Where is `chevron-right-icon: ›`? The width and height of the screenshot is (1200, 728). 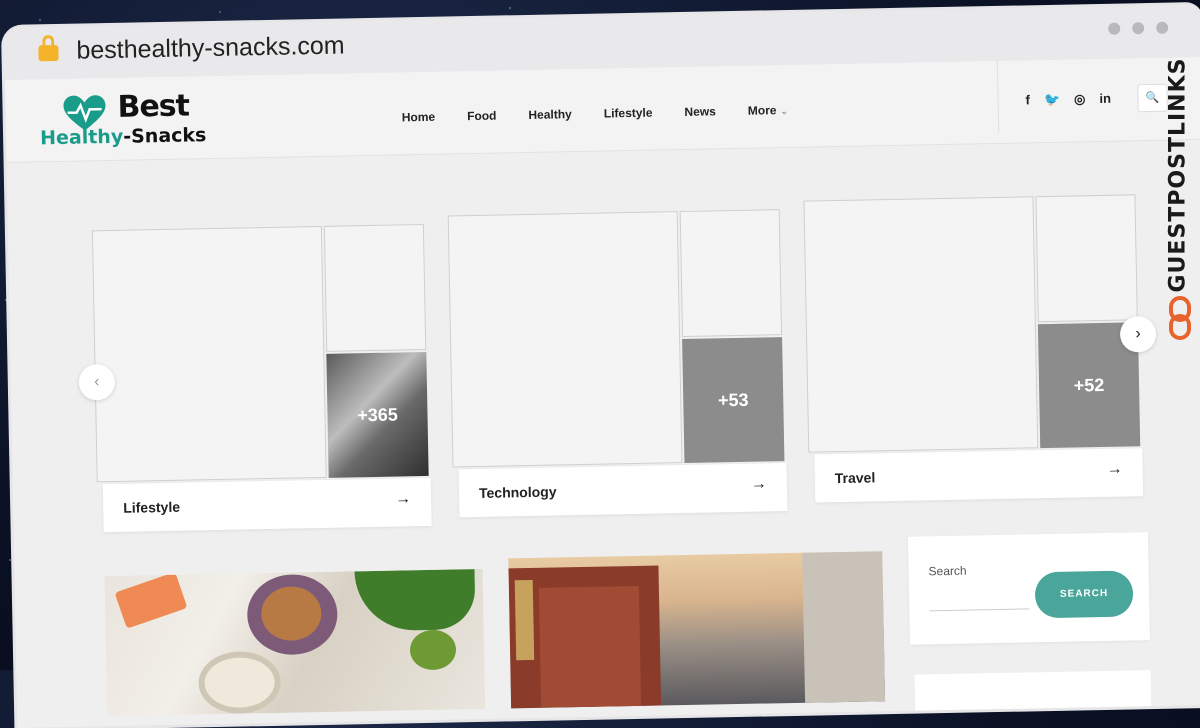 chevron-right-icon: › is located at coordinates (1138, 334).